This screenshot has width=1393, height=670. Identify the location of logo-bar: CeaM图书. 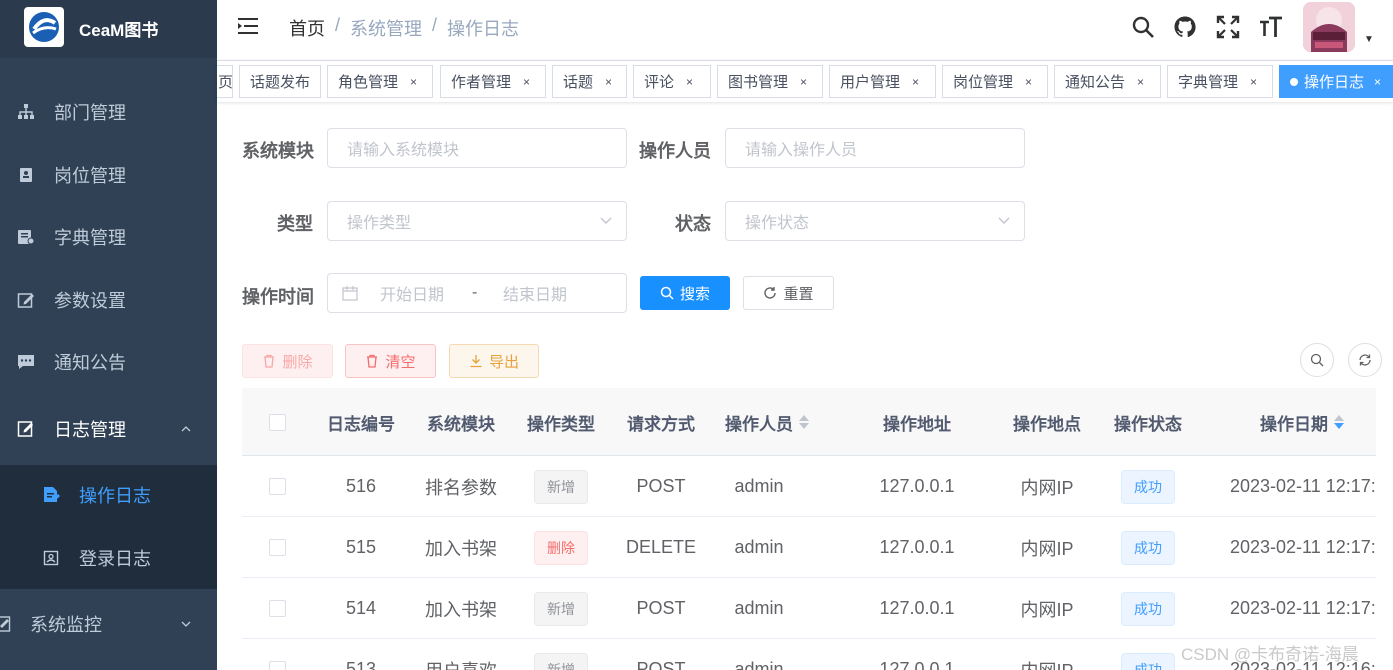
(108, 29).